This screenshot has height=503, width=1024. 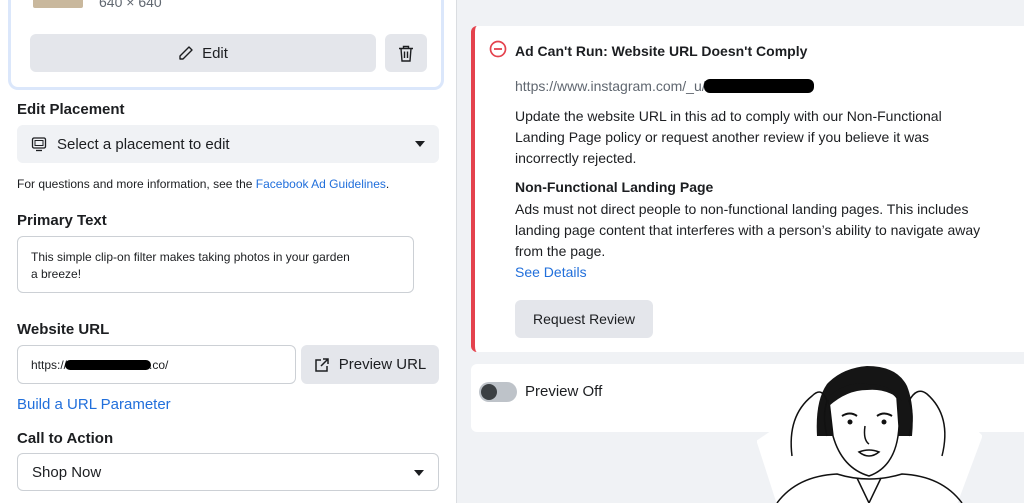 I want to click on media-card: 640 × 640 Edit, so click(x=226, y=45).